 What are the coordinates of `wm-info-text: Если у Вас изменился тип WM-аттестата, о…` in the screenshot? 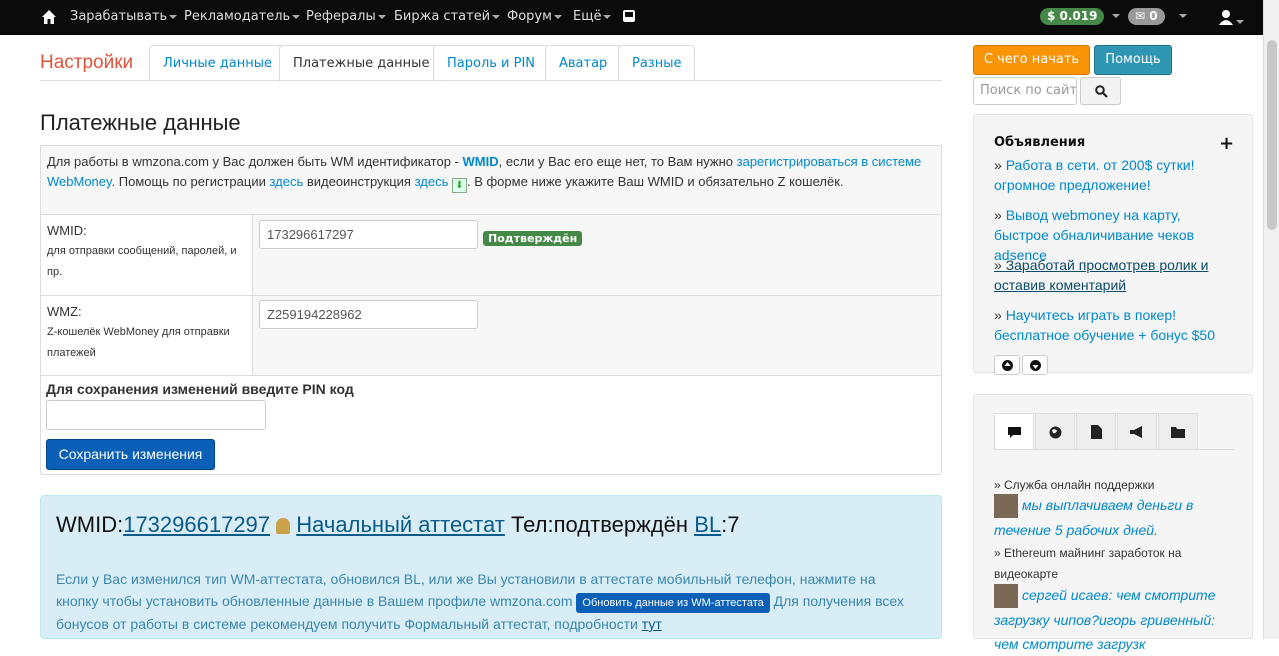 It's located at (480, 601).